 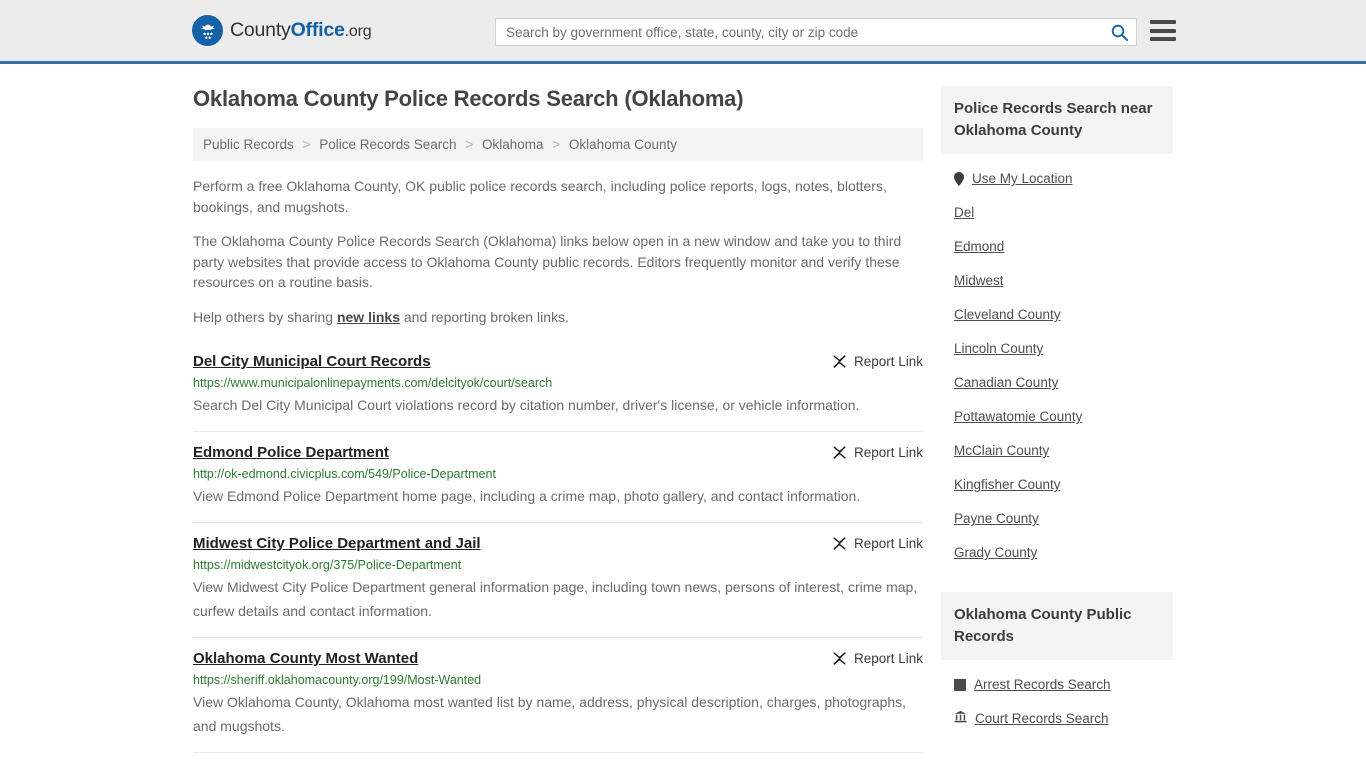 I want to click on sidebar-item-grady-county: Grady County, so click(x=1057, y=553).